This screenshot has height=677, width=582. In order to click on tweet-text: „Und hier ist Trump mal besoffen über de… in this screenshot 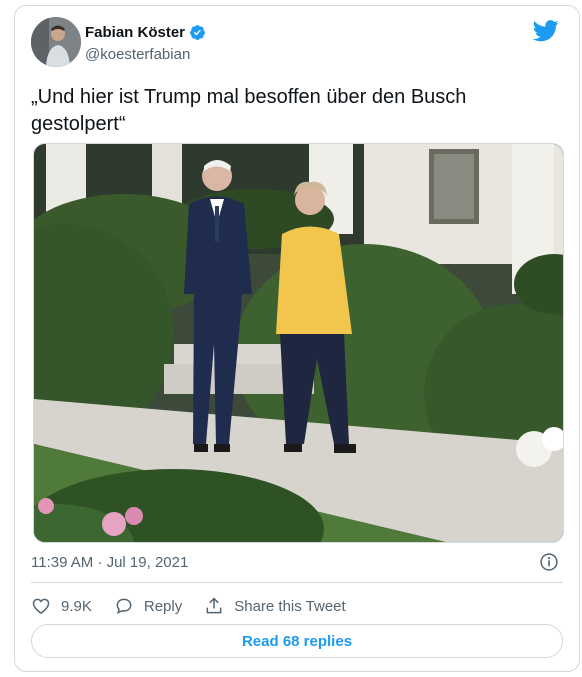, I will do `click(249, 110)`.